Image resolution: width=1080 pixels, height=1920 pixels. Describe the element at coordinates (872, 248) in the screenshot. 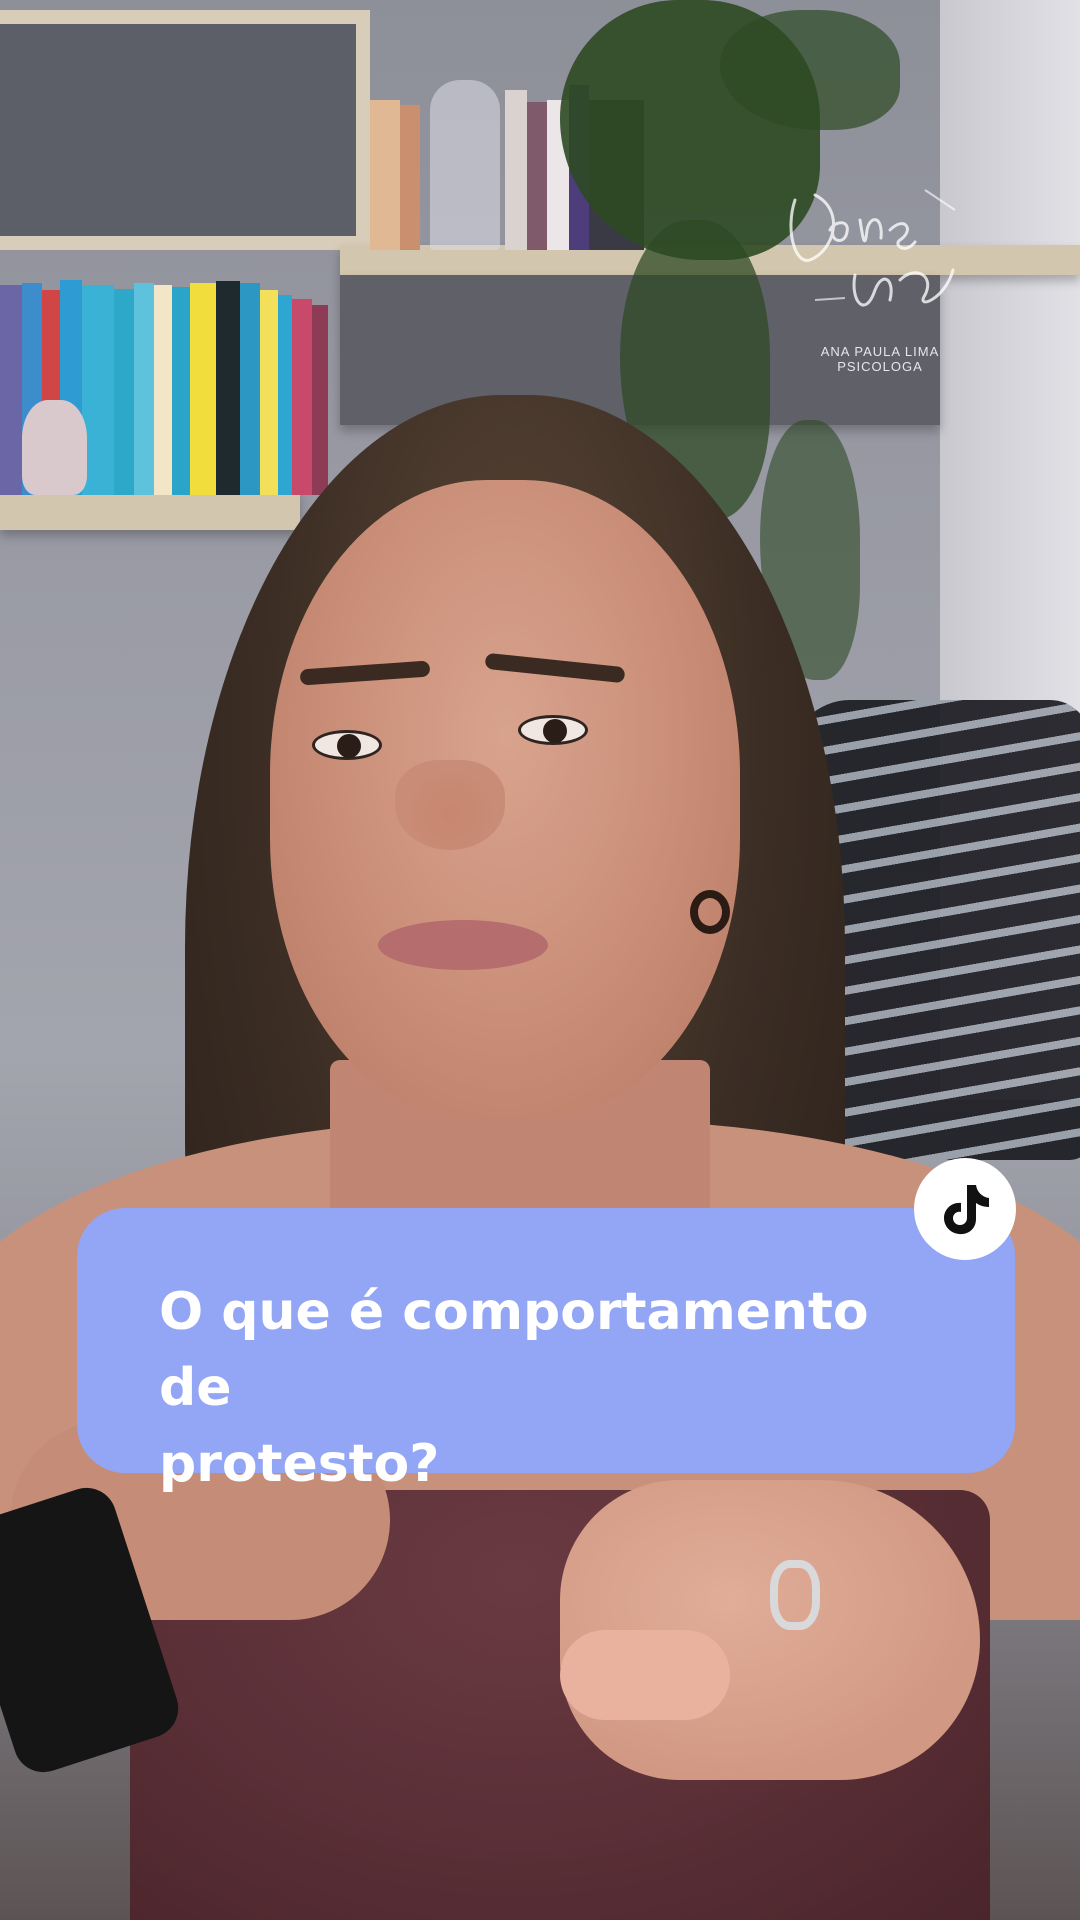

I see `signature-watermark-logo` at that location.